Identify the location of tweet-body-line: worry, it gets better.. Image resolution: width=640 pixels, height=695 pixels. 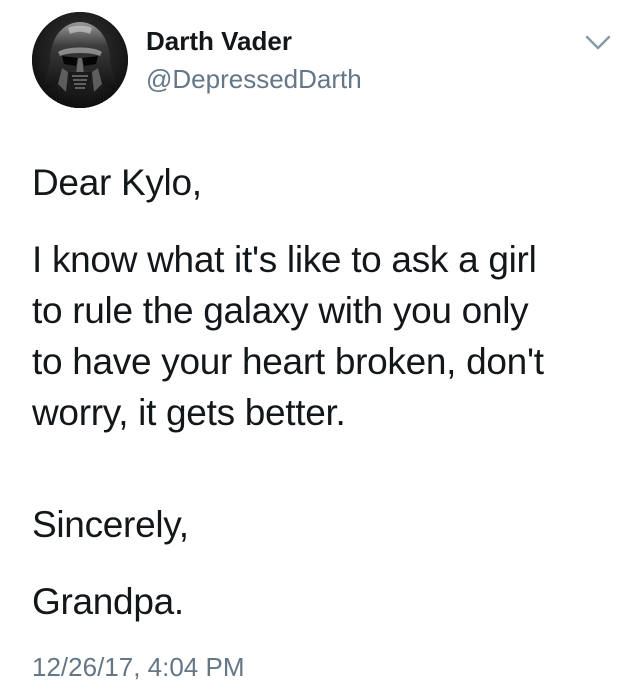
(189, 412).